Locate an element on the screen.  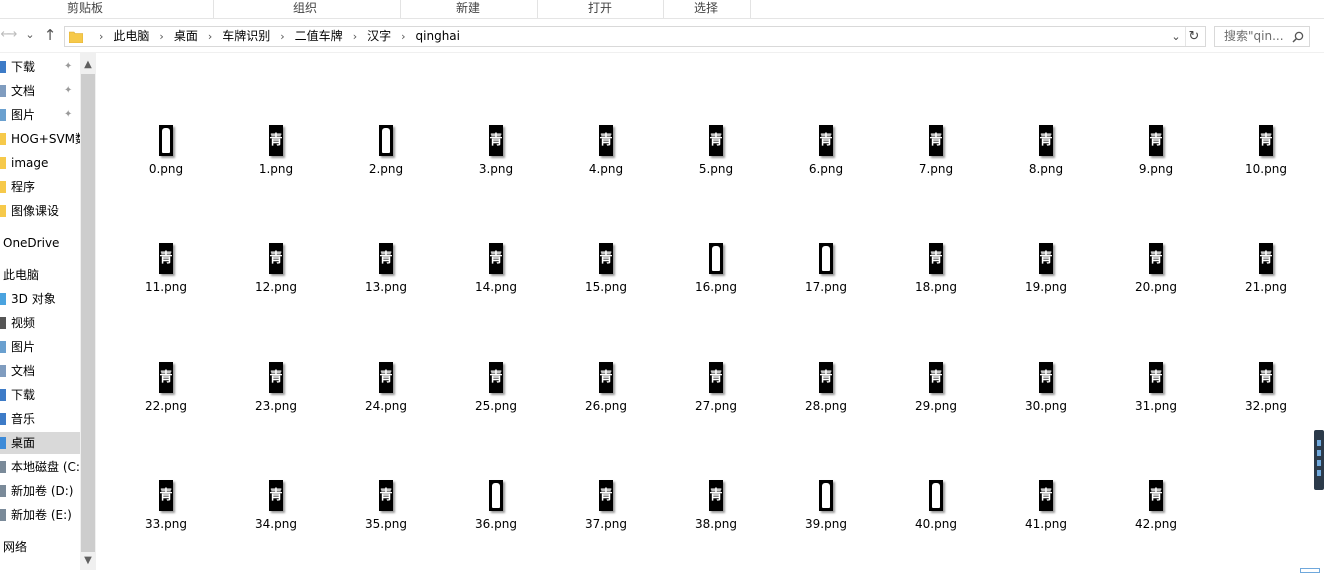
sidebar-item-label: 程序 is located at coordinates (23, 187).